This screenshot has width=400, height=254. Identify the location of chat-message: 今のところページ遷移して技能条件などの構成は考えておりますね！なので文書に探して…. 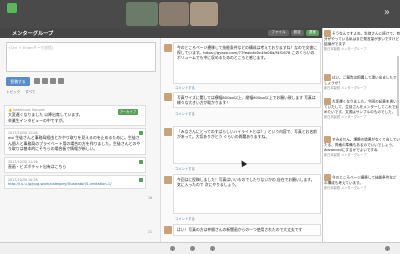
(247, 63).